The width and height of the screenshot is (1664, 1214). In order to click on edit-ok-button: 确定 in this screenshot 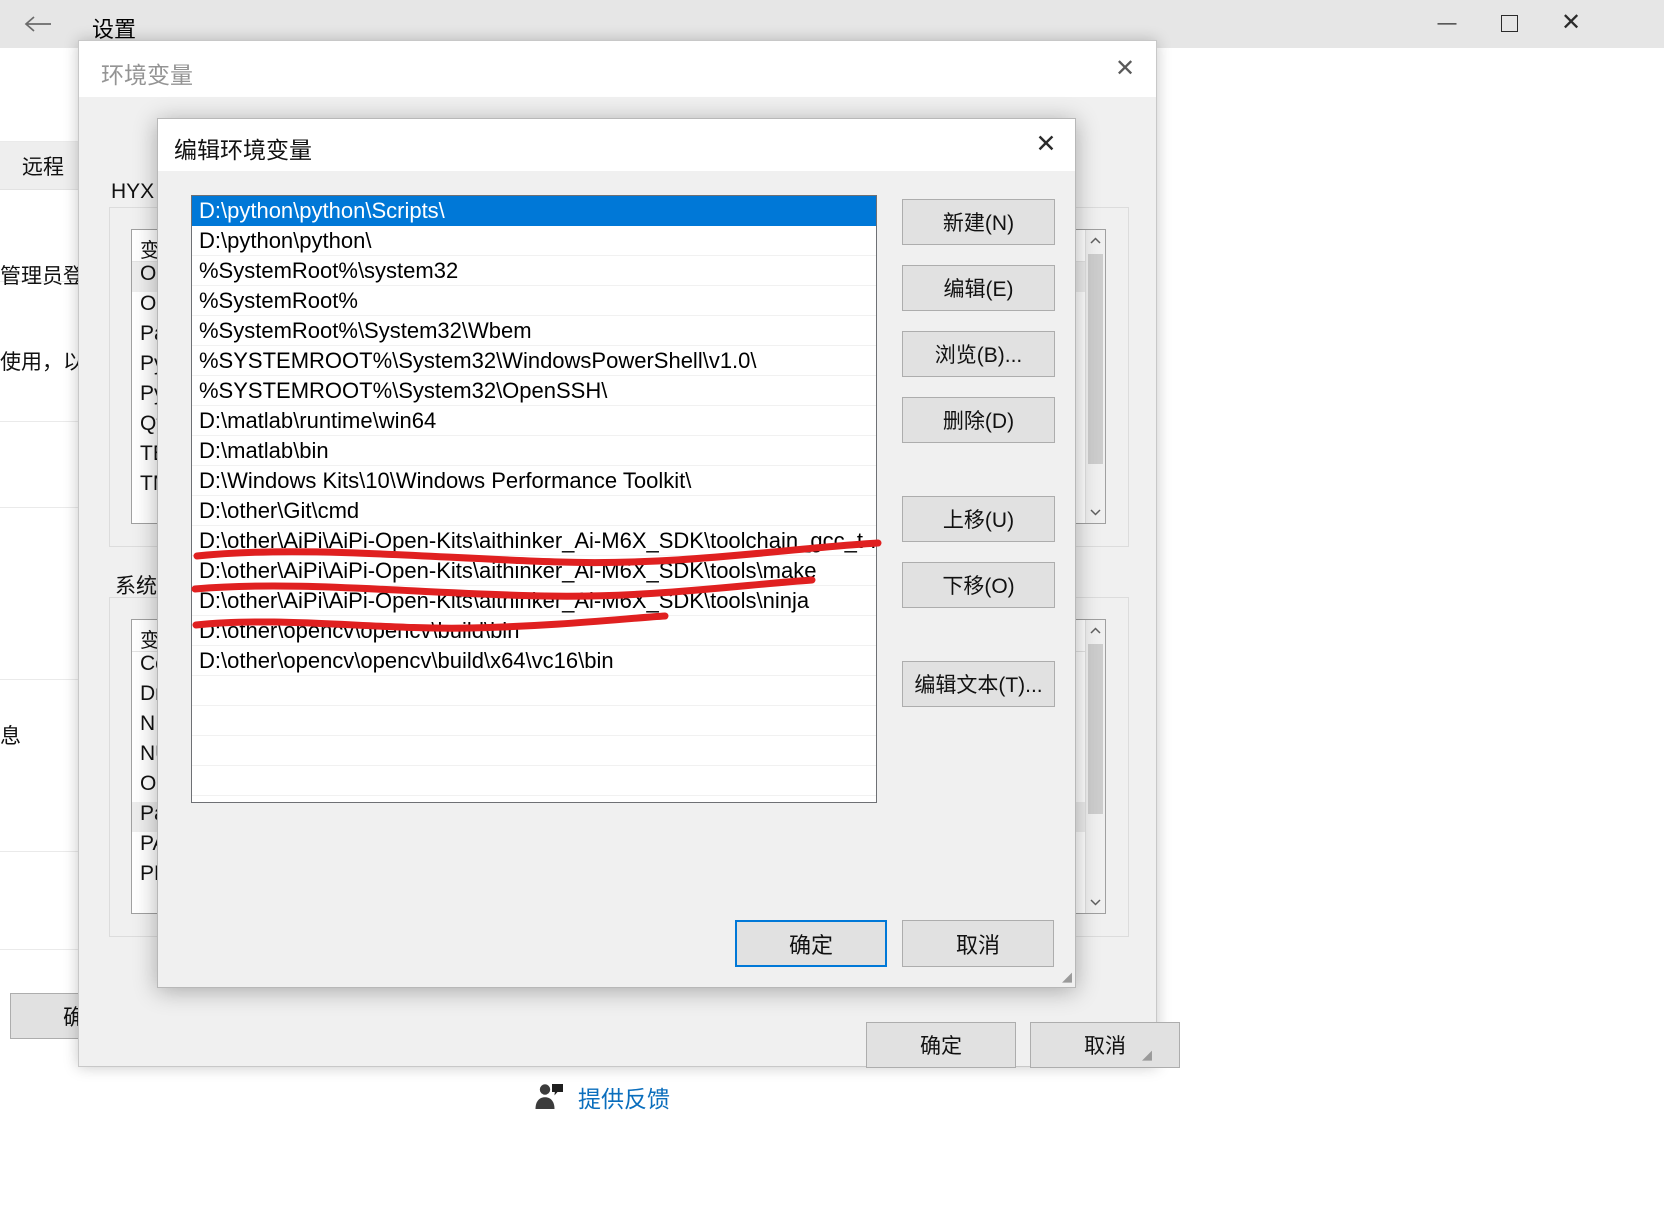, I will do `click(811, 943)`.